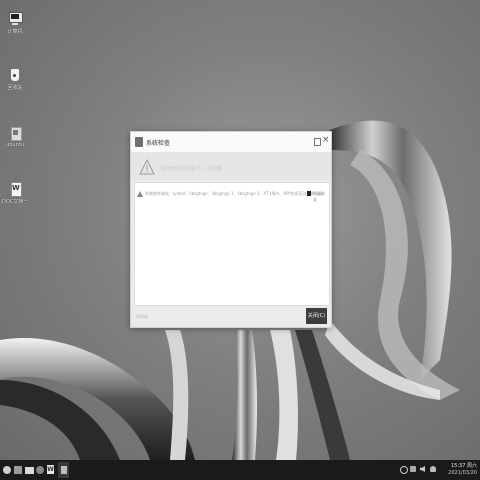 Image resolution: width=480 pixels, height=480 pixels. Describe the element at coordinates (16, 19) in the screenshot. I see `computer-icon` at that location.